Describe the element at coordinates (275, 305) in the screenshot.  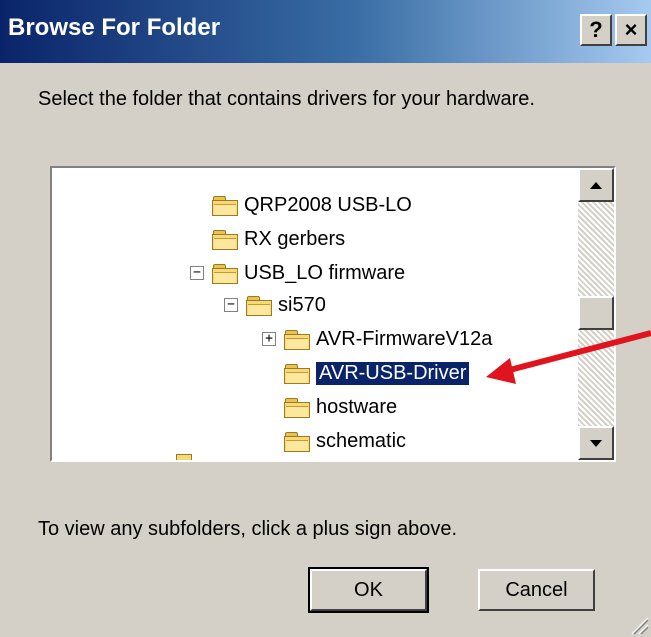
I see `tree-item-si570: − si570` at that location.